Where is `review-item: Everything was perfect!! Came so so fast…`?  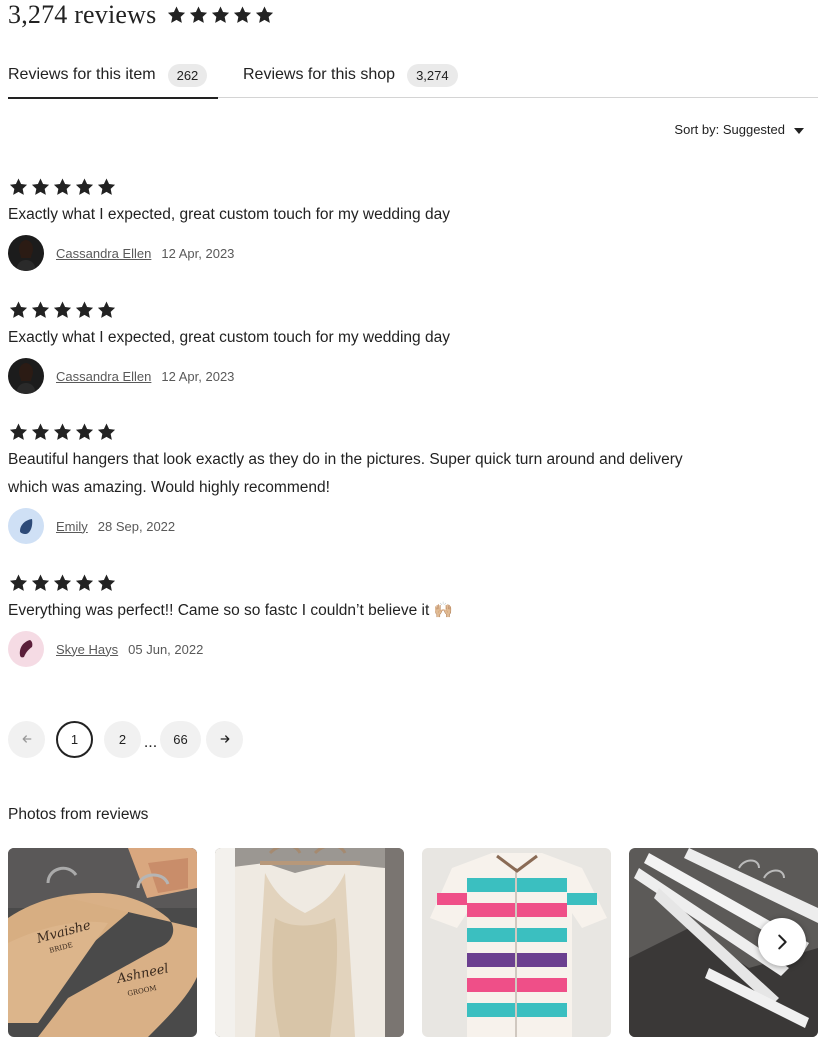
review-item: Everything was perfect!! Came so so fast… is located at coordinates (378, 620).